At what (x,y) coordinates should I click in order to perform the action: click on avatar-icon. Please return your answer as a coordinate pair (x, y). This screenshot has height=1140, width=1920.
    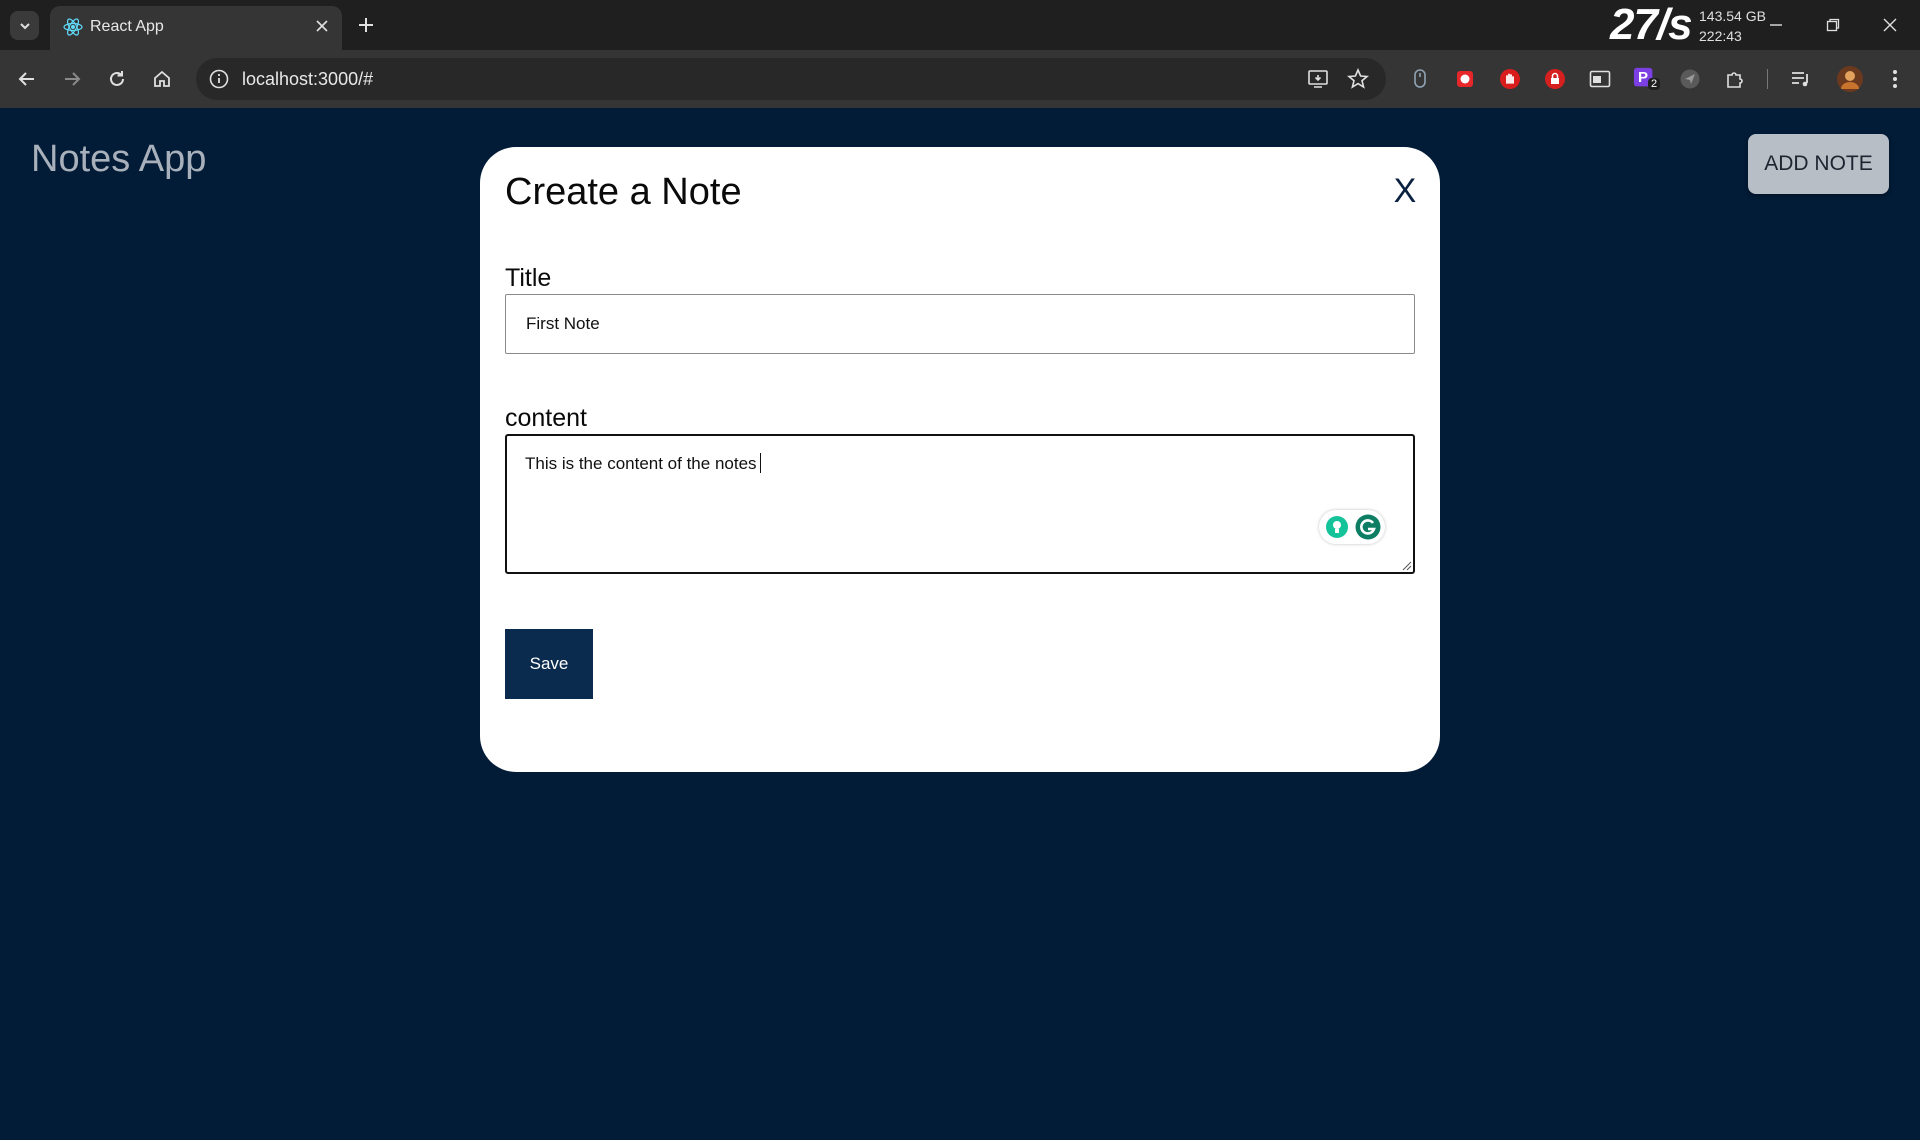
    Looking at the image, I should click on (1850, 79).